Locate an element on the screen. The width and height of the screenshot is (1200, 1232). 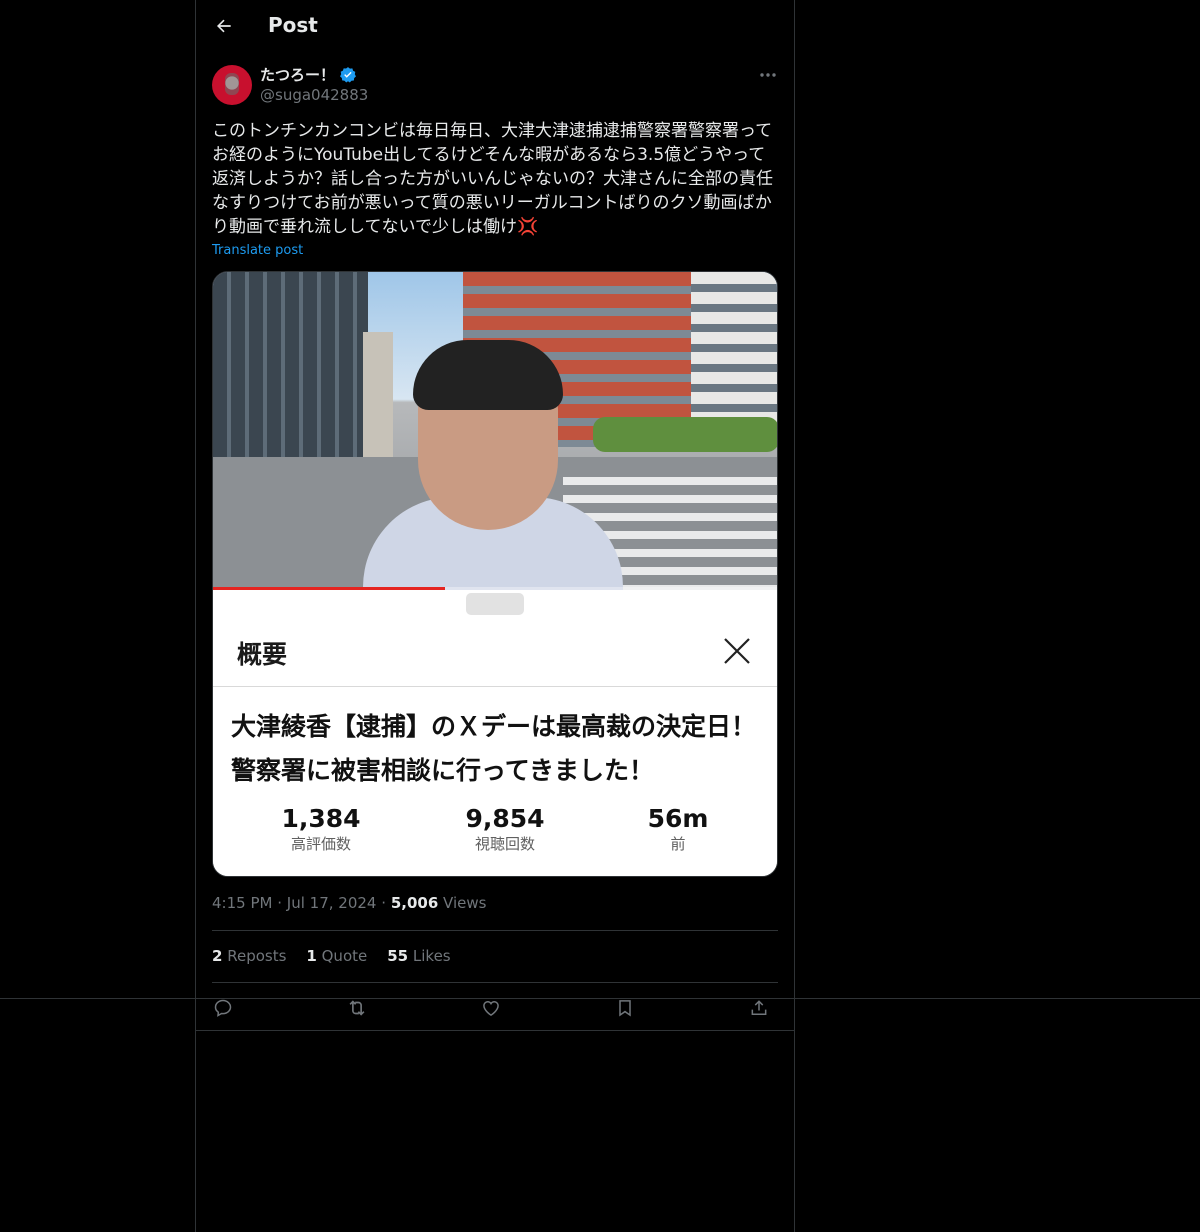
reposts-count: 2 is located at coordinates (217, 956).